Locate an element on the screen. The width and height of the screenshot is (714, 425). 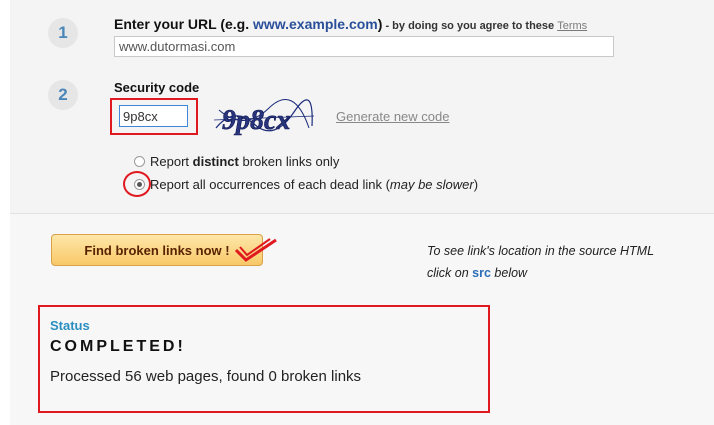
security-code-input is located at coordinates (153, 116).